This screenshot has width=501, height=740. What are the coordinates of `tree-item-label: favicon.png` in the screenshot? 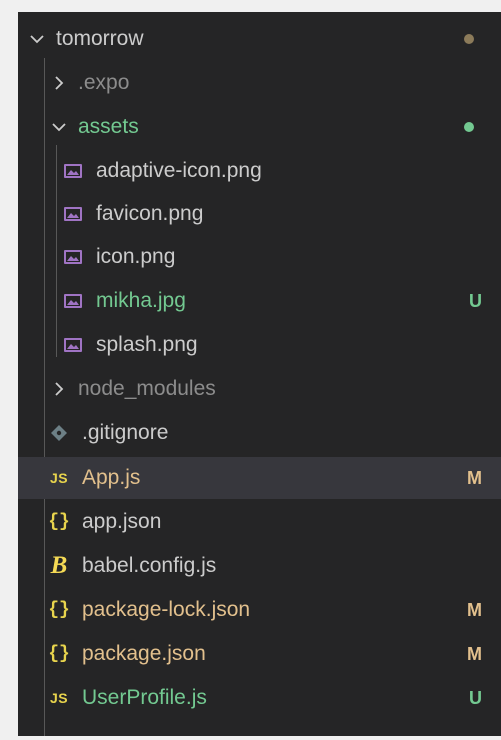 It's located at (150, 213).